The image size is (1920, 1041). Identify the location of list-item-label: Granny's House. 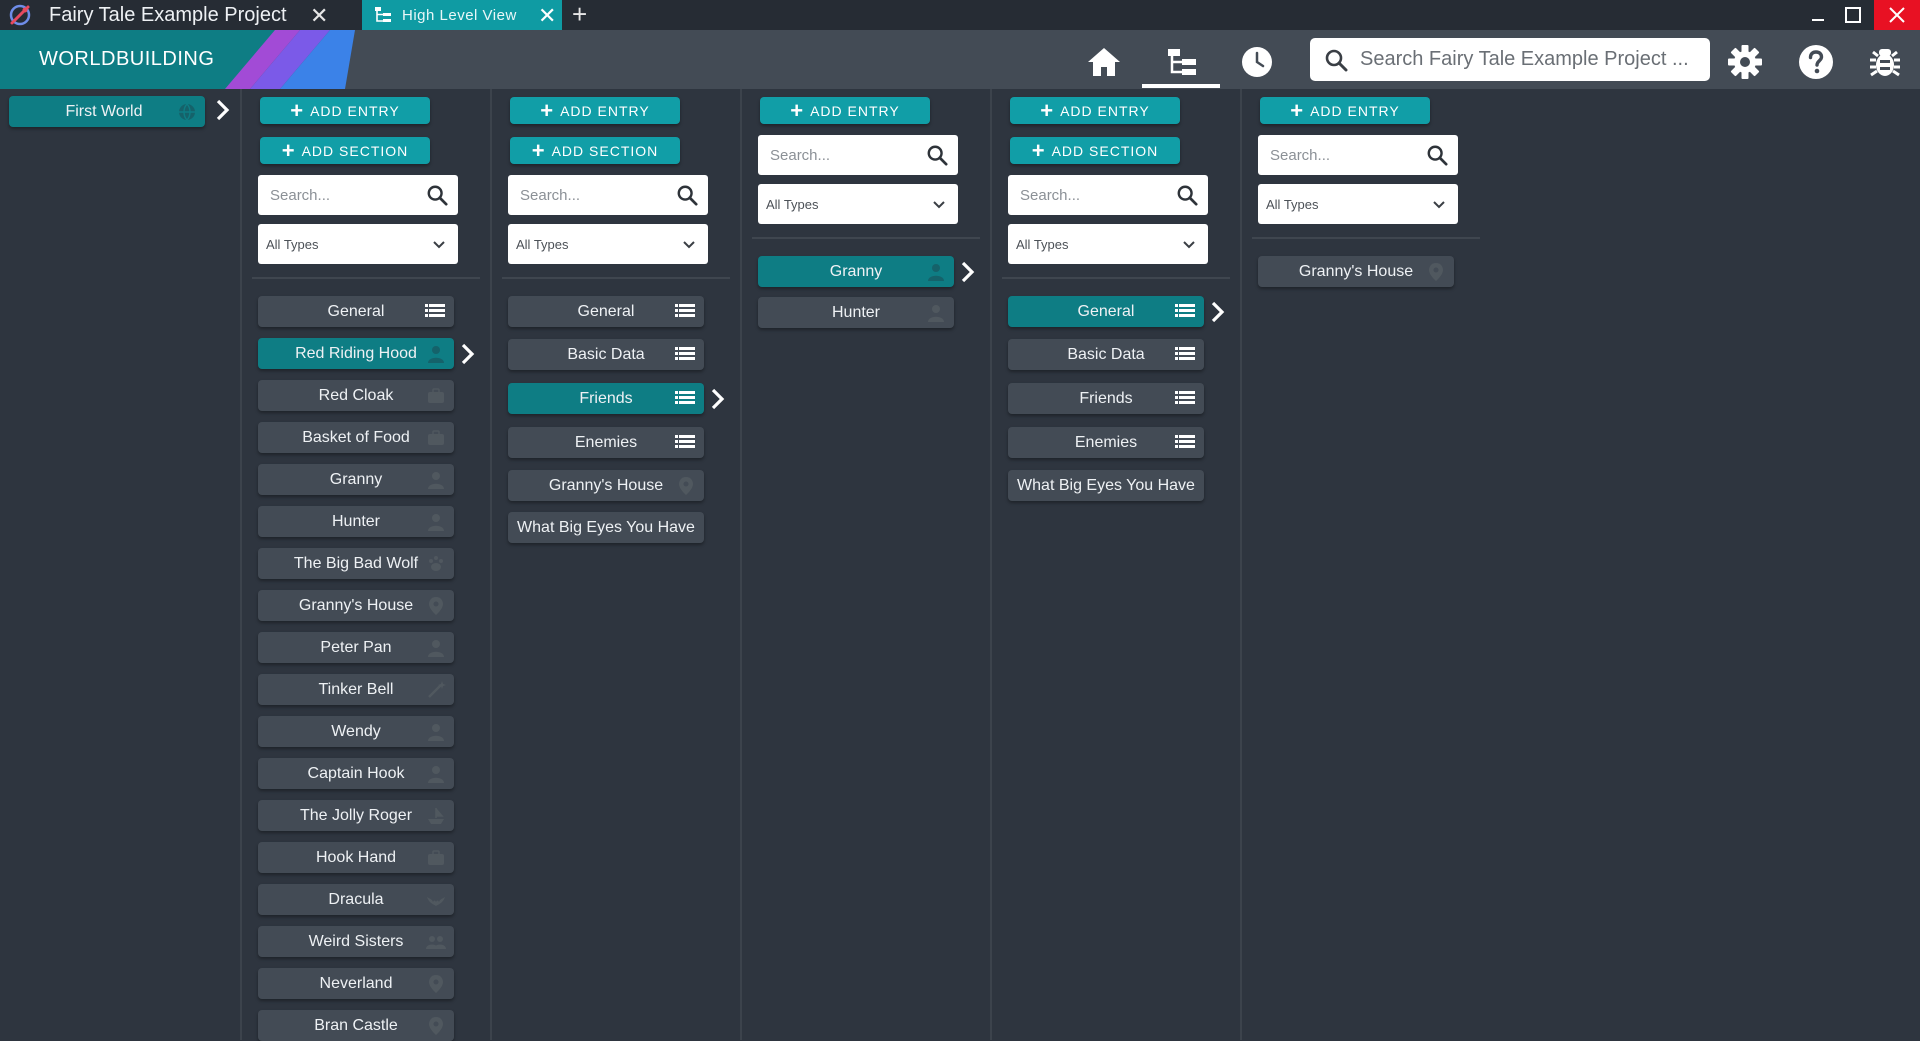
(606, 485).